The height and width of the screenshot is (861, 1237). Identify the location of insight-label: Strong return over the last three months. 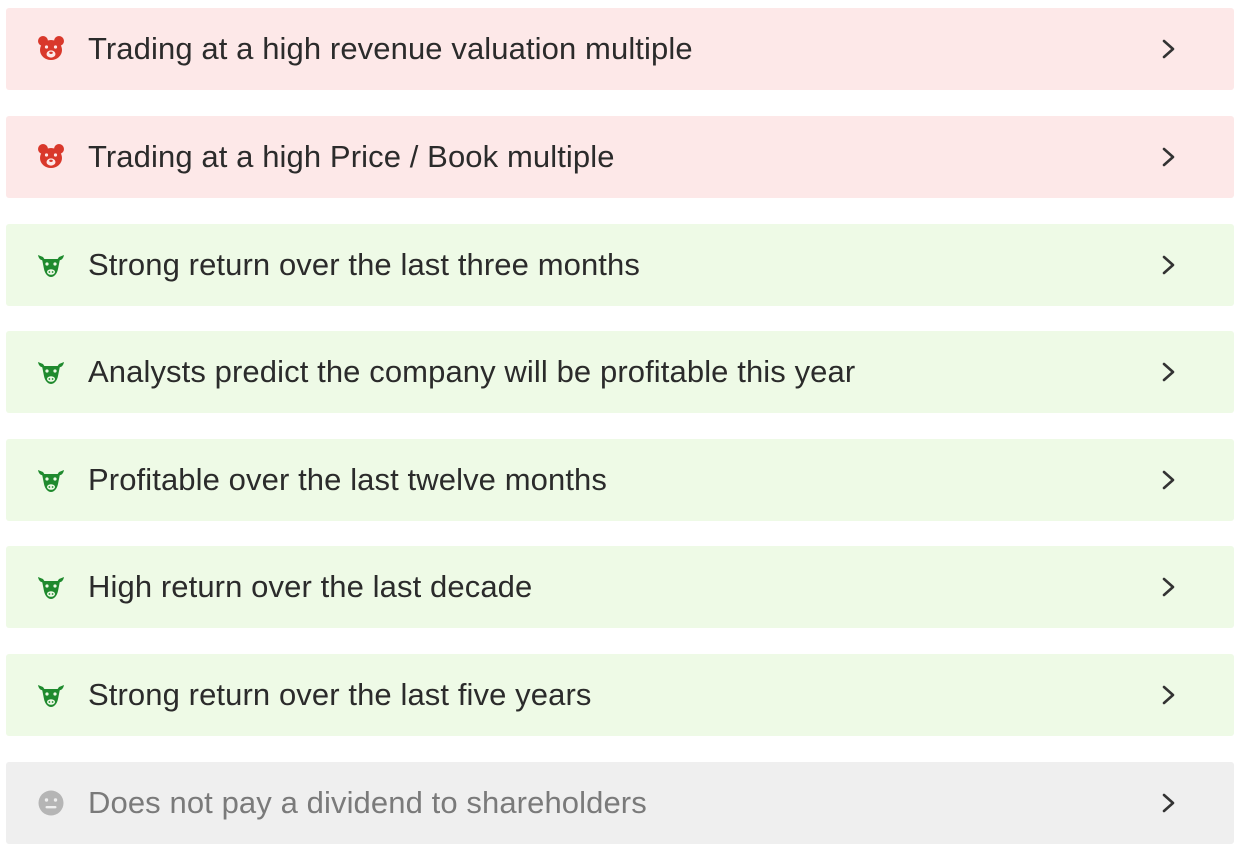
(364, 264).